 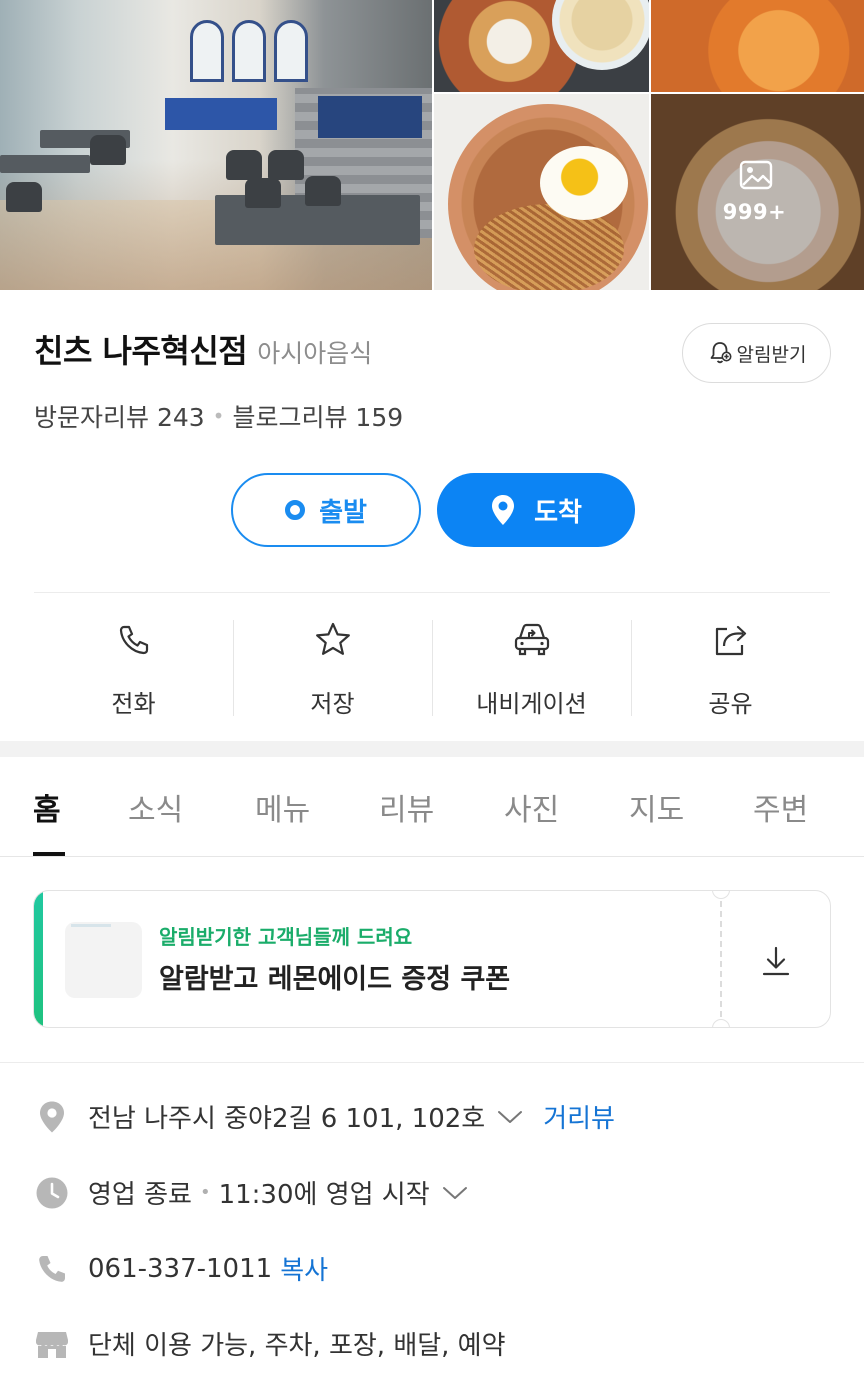 What do you see at coordinates (49, 854) in the screenshot?
I see `active-tab-indicator` at bounding box center [49, 854].